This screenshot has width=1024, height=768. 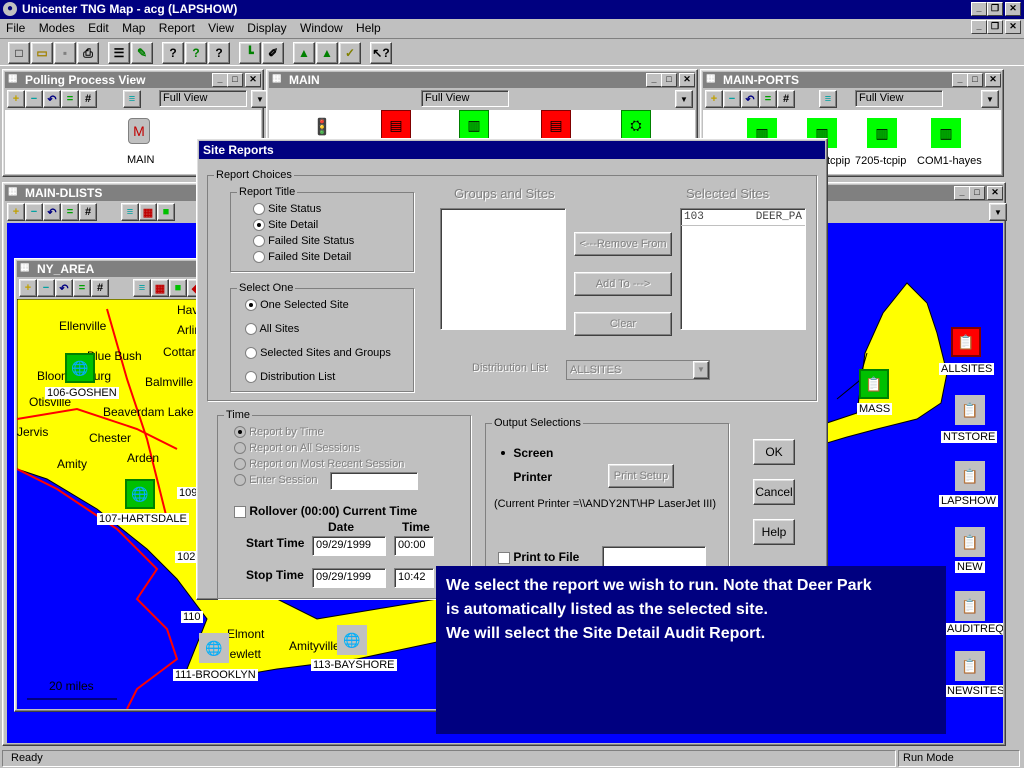 What do you see at coordinates (374, 481) in the screenshot?
I see `session-input` at bounding box center [374, 481].